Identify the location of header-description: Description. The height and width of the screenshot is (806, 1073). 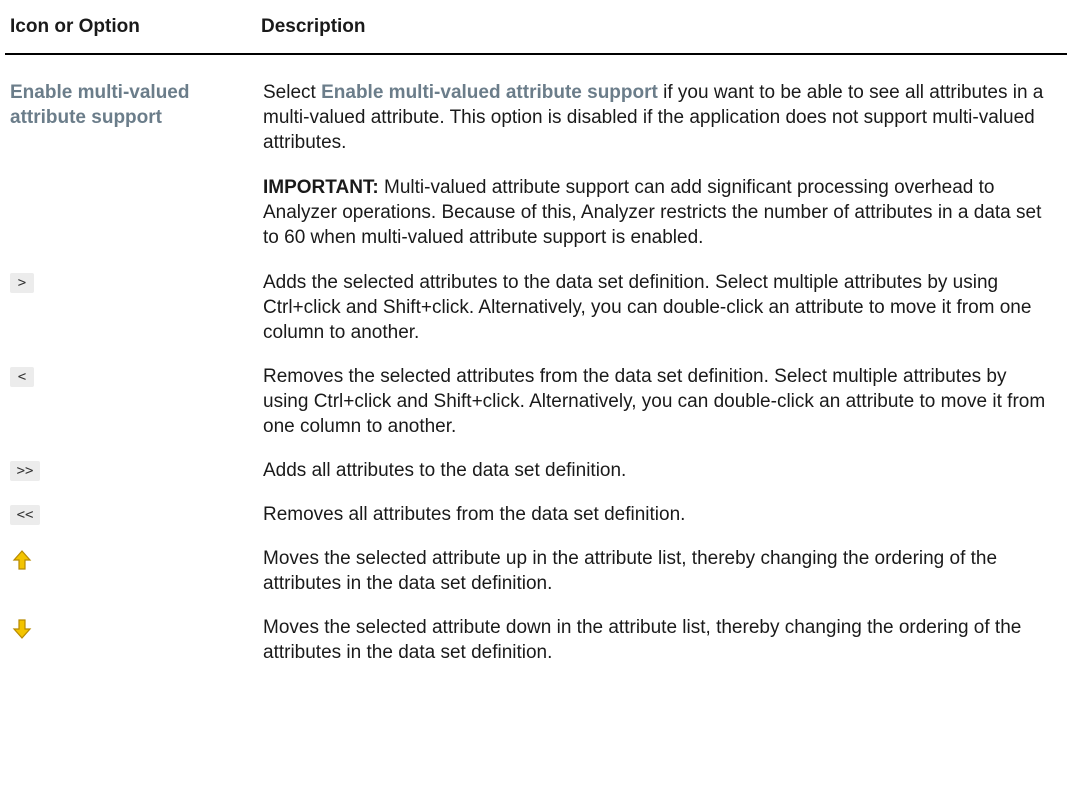
(313, 26).